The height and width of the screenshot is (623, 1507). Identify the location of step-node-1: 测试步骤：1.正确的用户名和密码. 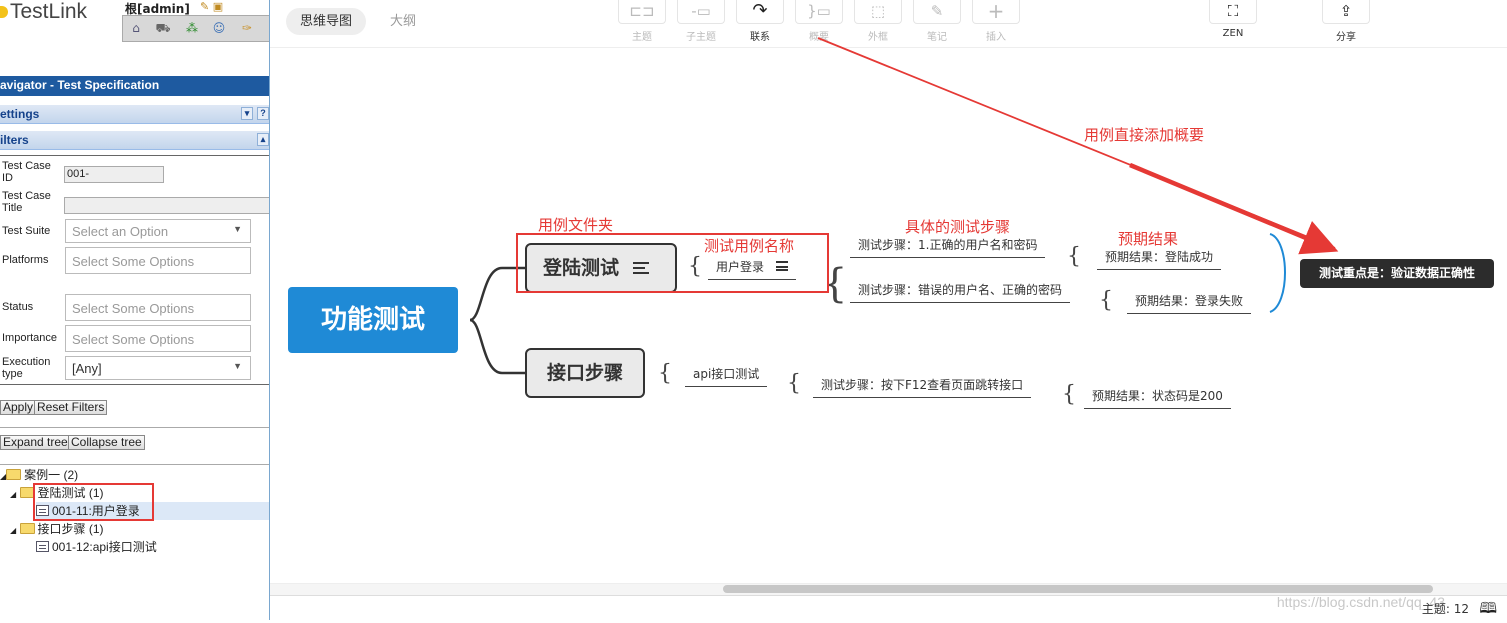
(948, 247).